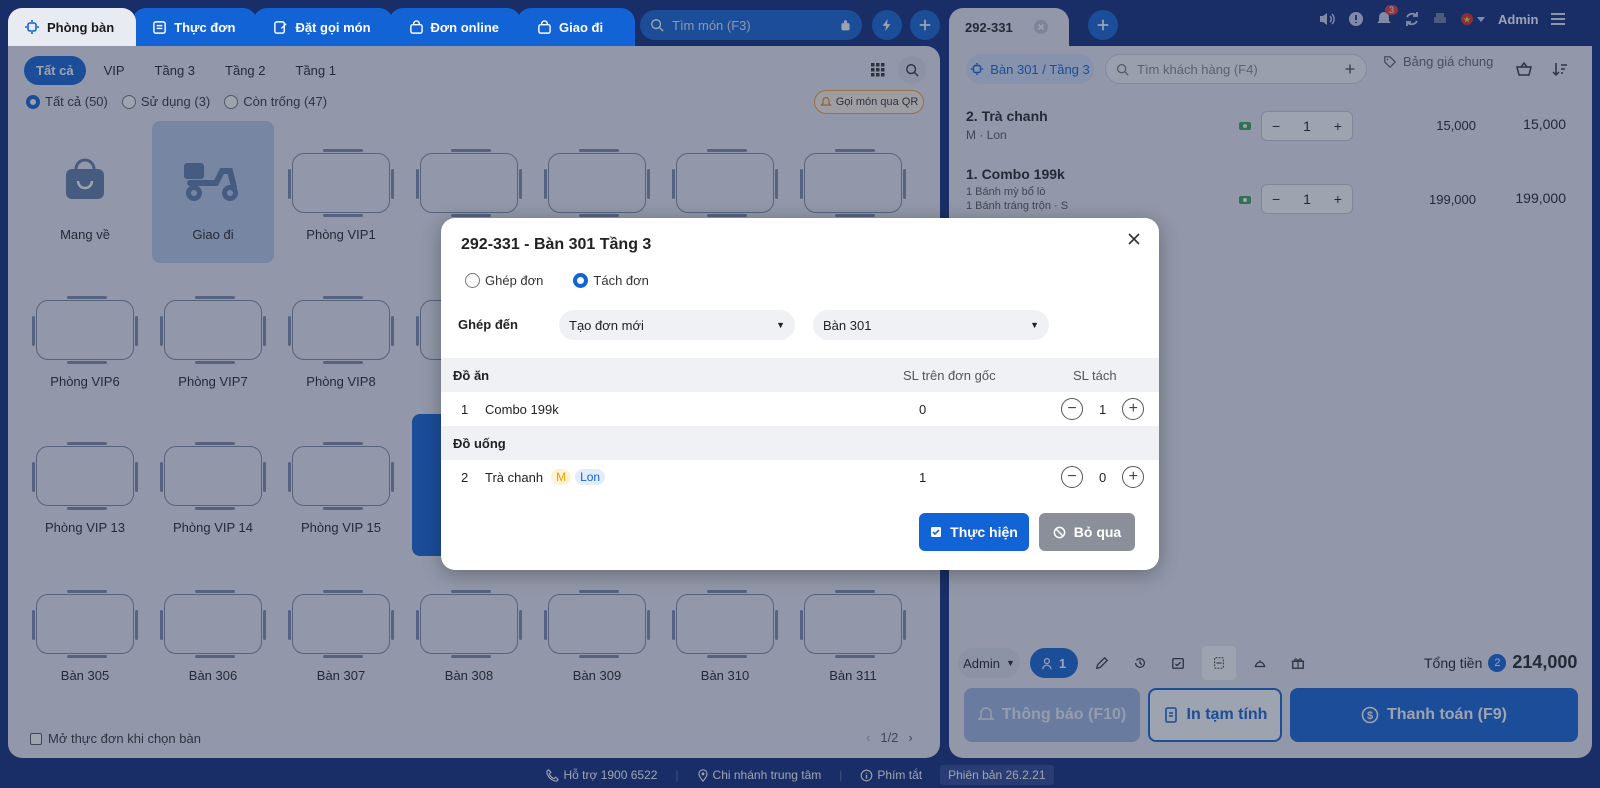 The width and height of the screenshot is (1600, 788). I want to click on target-table-value: Bàn 301, so click(847, 325).